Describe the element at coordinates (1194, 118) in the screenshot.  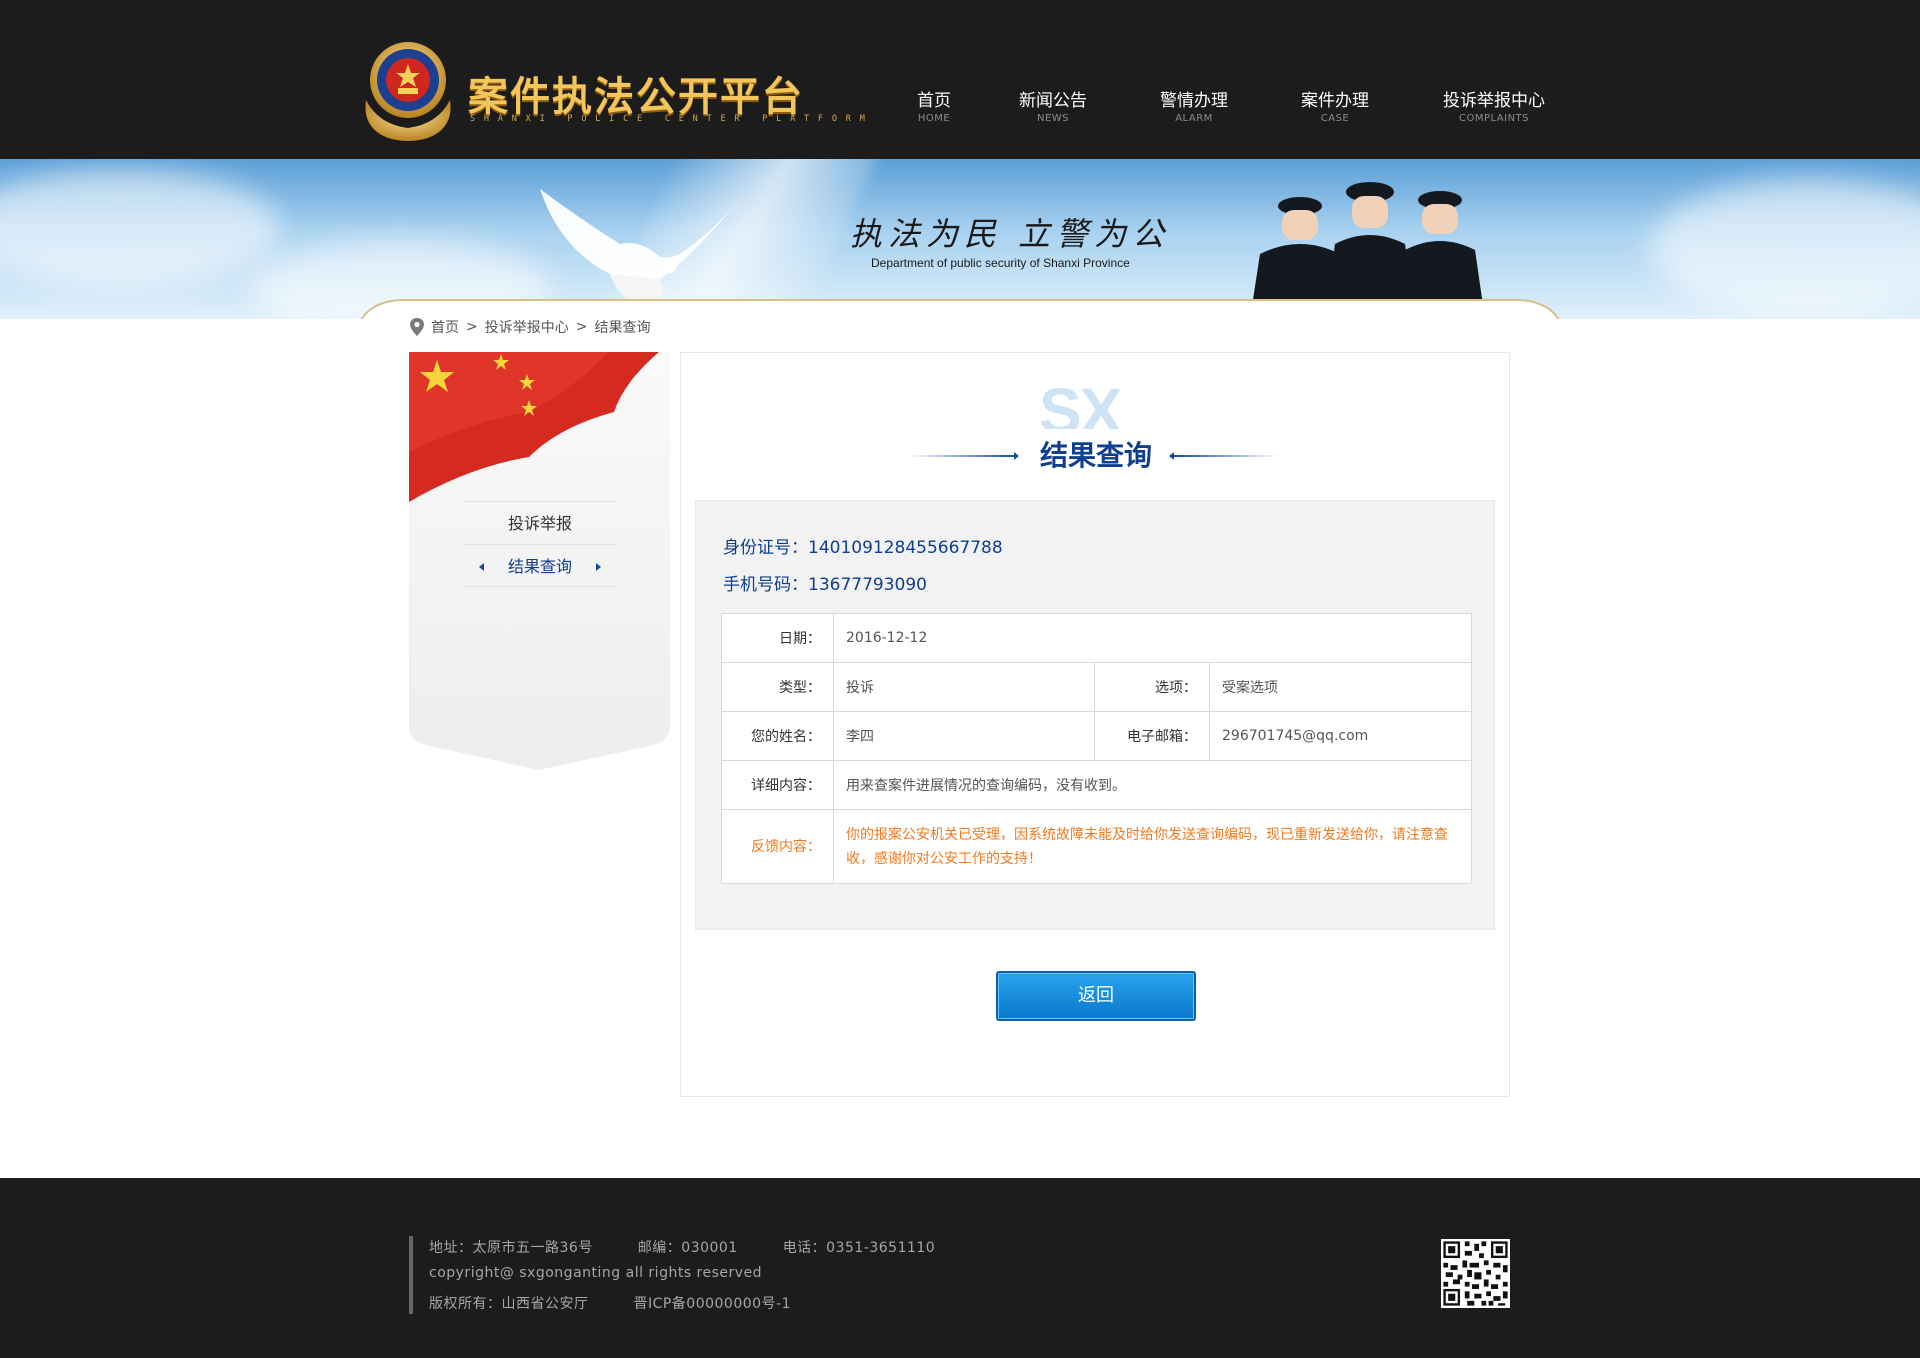
I see `nav-sub: ALARM` at that location.